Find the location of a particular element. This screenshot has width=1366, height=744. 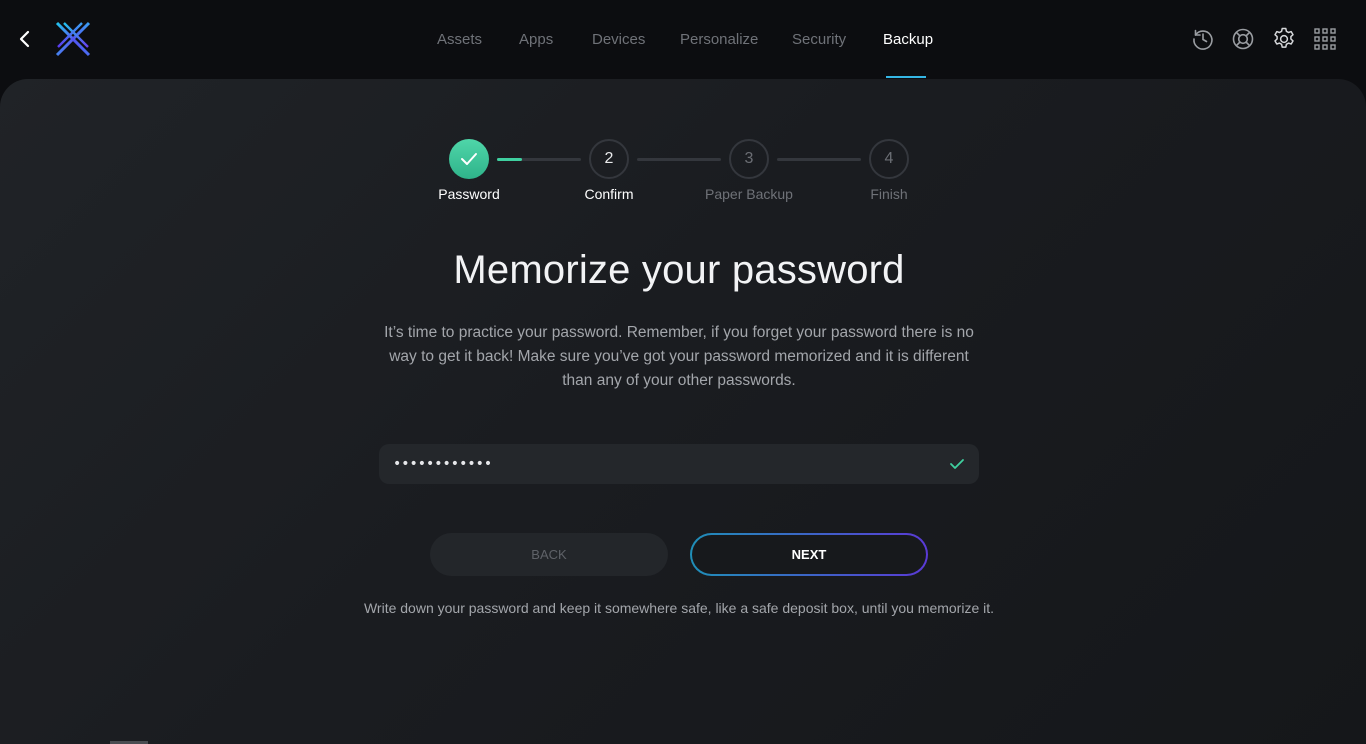

tab-assets: Assets is located at coordinates (459, 39).